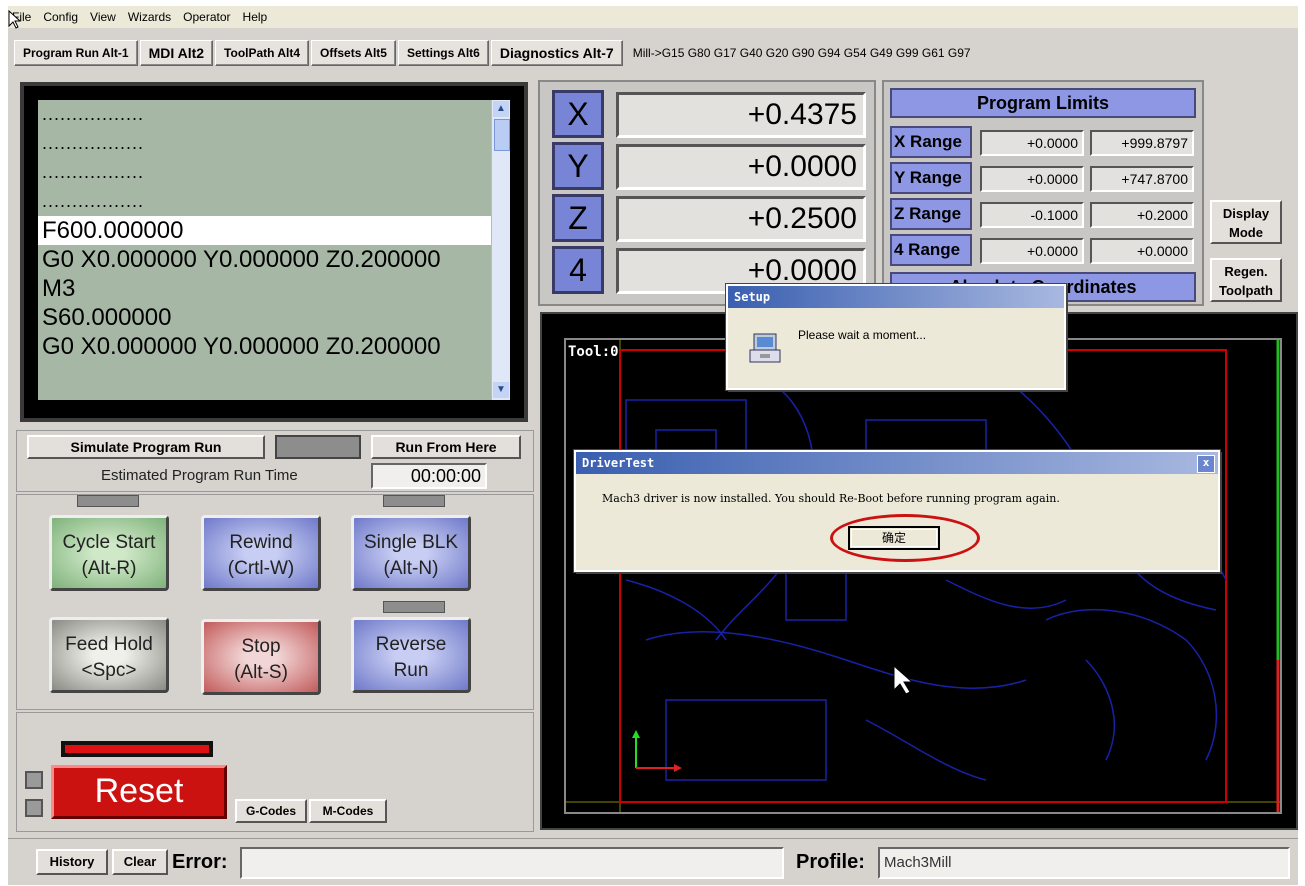 The image size is (1305, 886). I want to click on feed-hold-label: Feed Hold, so click(109, 644).